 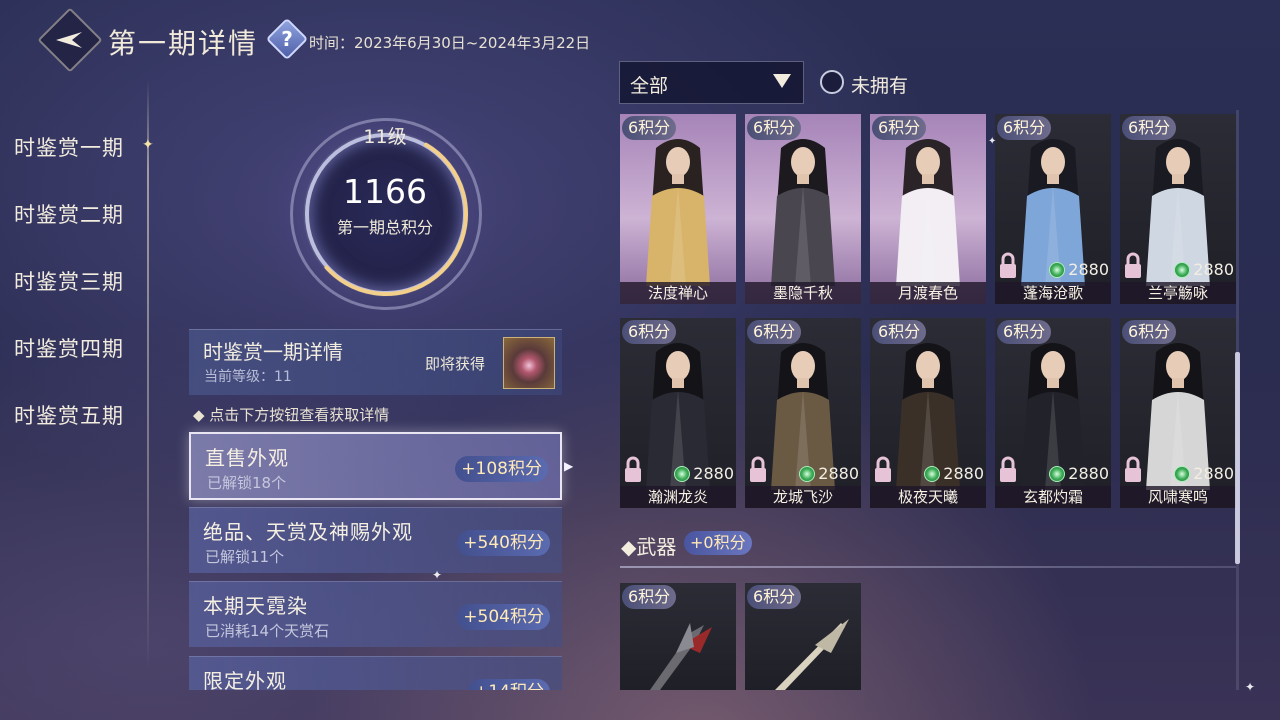 What do you see at coordinates (503, 543) in the screenshot?
I see `category-points: +540积分` at bounding box center [503, 543].